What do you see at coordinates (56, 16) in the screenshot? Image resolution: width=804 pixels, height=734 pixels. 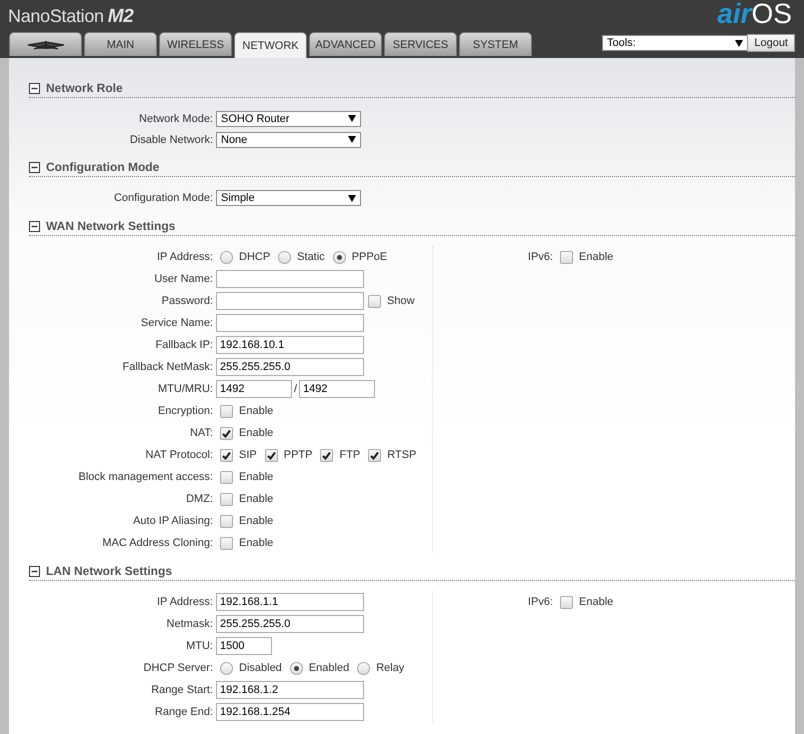 I see `product-name: NanoStation` at bounding box center [56, 16].